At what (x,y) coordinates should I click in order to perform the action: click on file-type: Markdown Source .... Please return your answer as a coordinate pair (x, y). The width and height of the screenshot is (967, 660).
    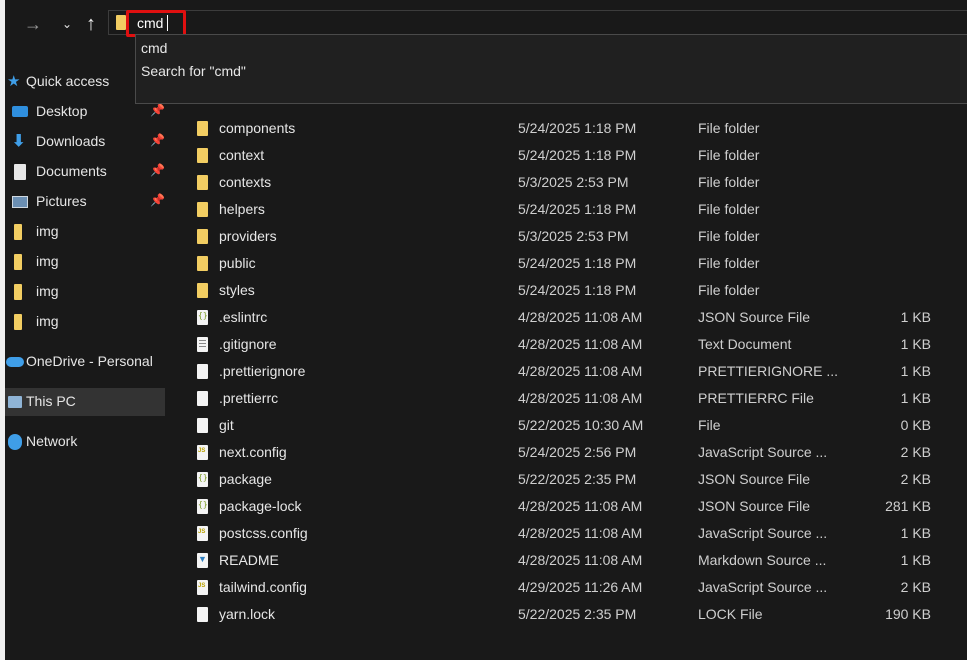
    Looking at the image, I should click on (762, 560).